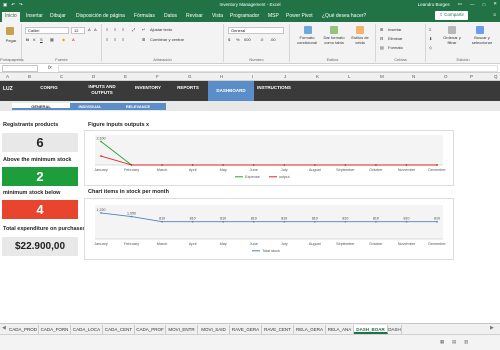 Image resolution: width=500 pixels, height=350 pixels. What do you see at coordinates (133, 29) in the screenshot?
I see `orientation-icon: ⤢` at bounding box center [133, 29].